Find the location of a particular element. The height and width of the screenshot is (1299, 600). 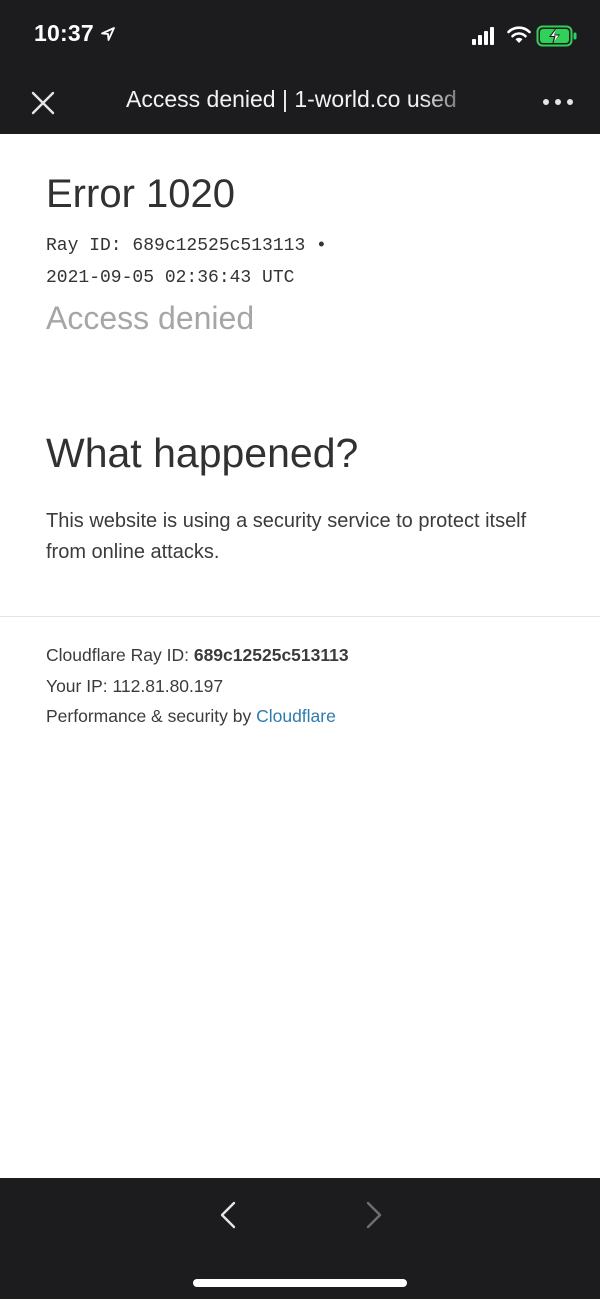

divider is located at coordinates (300, 616).